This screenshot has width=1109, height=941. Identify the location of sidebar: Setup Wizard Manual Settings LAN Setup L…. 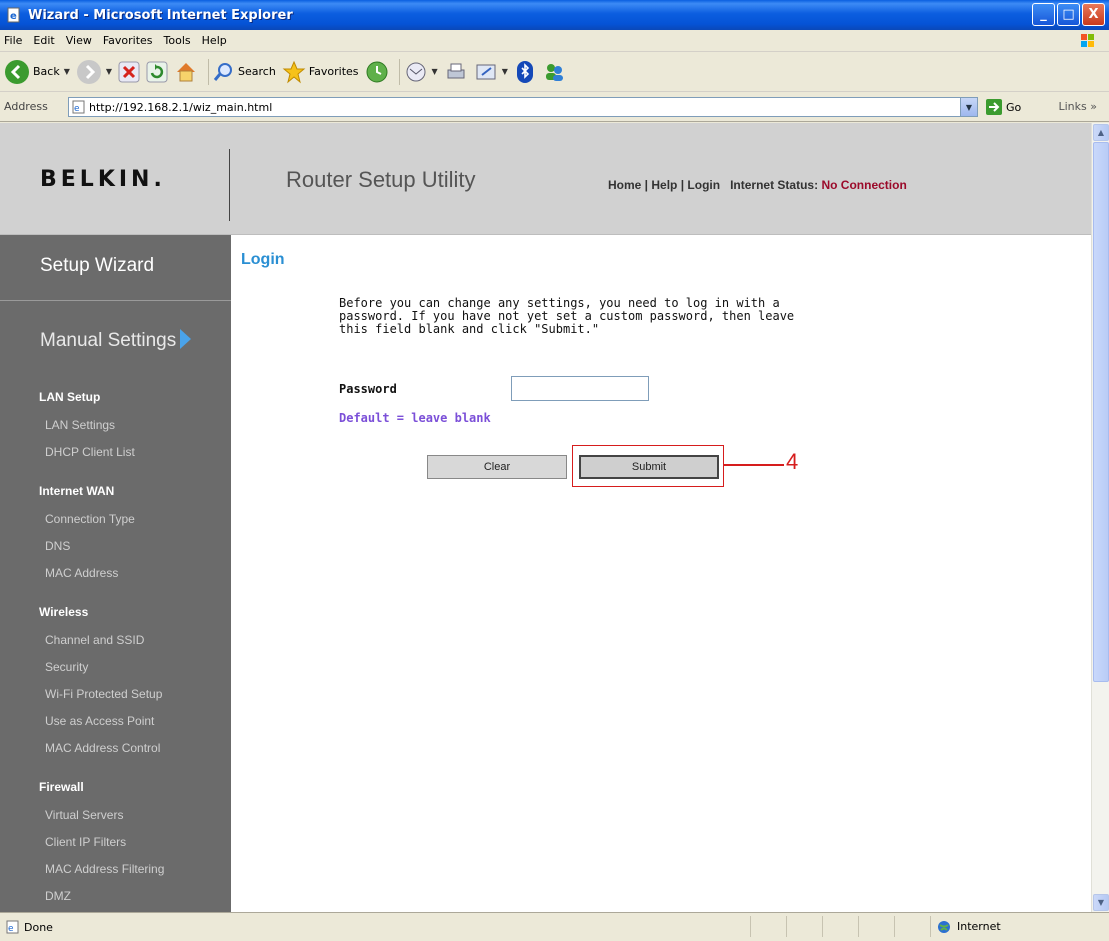
(115, 573).